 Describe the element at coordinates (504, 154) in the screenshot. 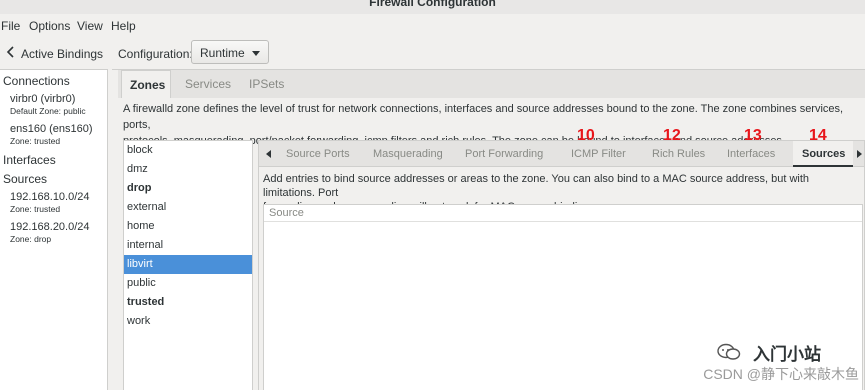

I see `tab-port-forwarding: Port Forwarding` at that location.